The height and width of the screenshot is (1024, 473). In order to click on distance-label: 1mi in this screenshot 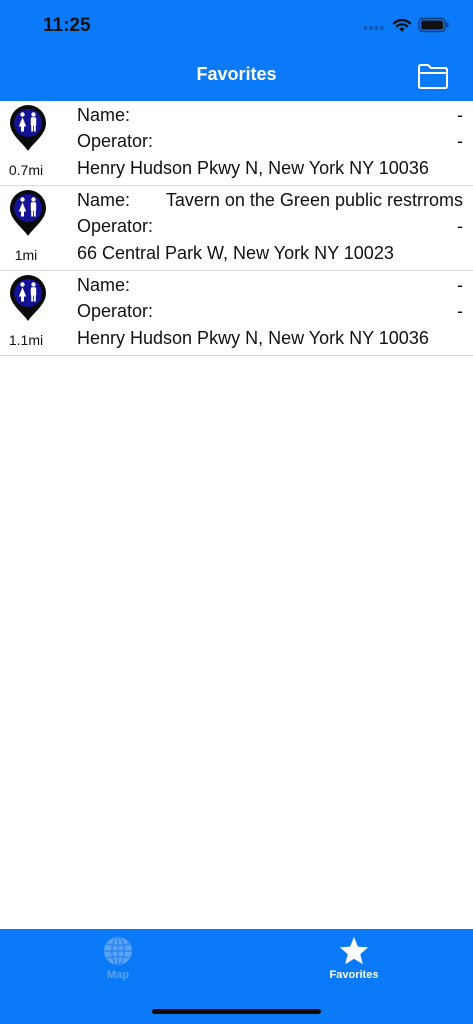, I will do `click(26, 255)`.